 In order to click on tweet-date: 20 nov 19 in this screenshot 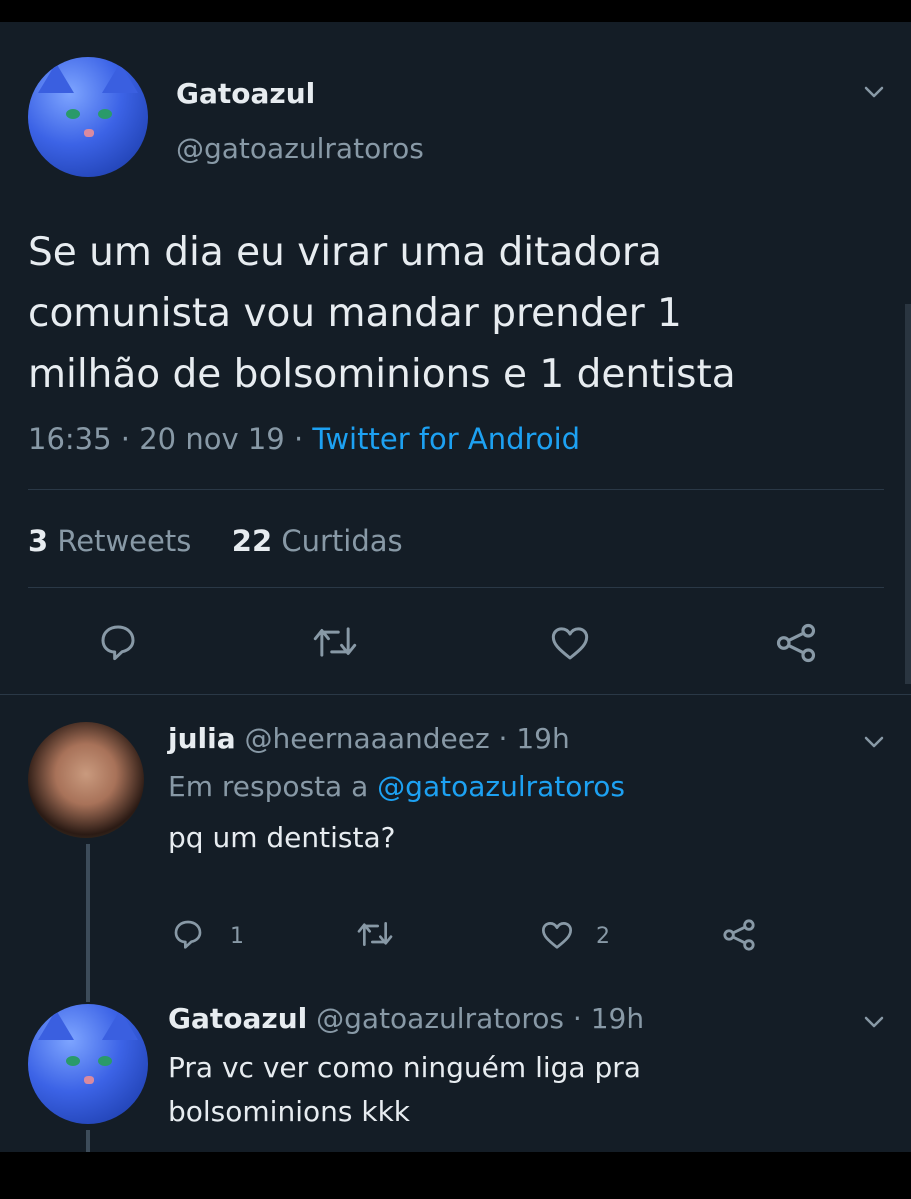, I will do `click(212, 439)`.